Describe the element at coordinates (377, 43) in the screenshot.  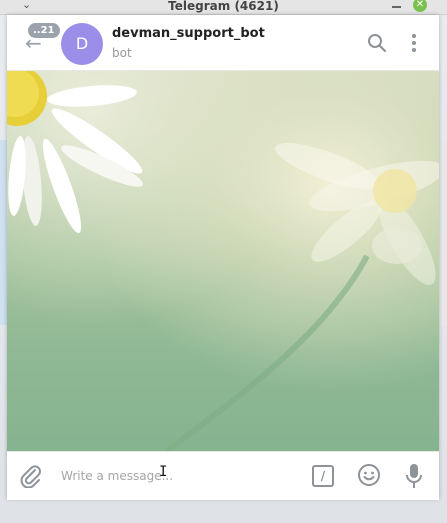
I see `search-icon` at that location.